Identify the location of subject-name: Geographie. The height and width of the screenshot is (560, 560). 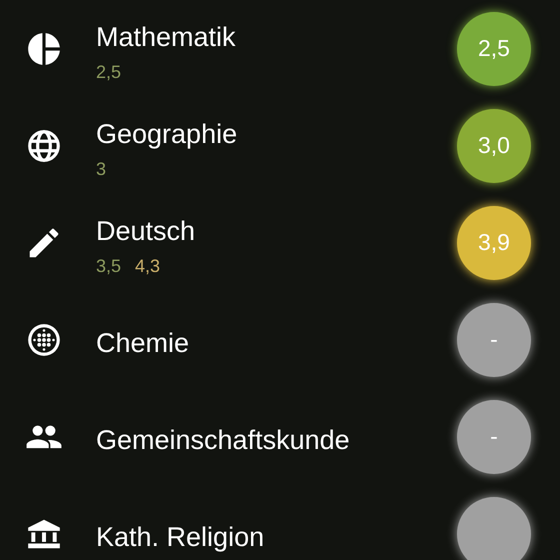
(167, 134).